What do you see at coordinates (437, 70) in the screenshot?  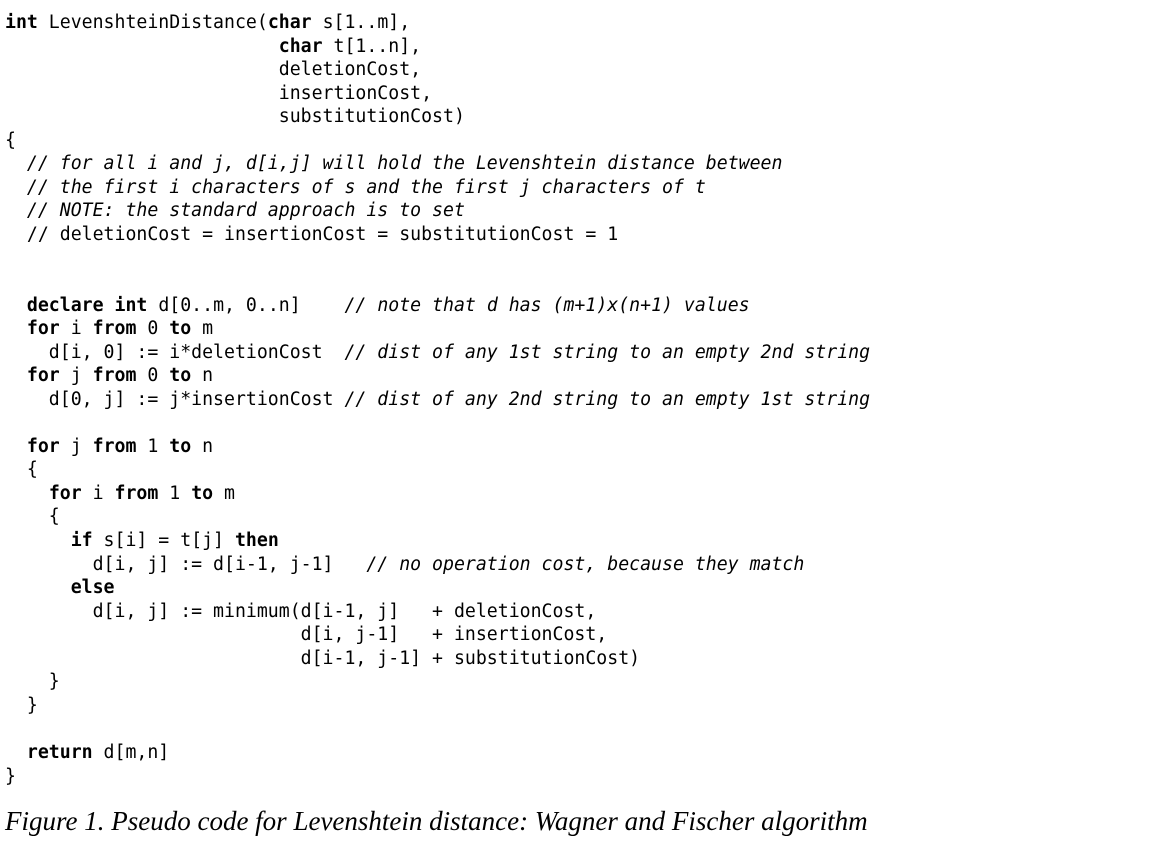 I see `code-line: deletionCost,` at bounding box center [437, 70].